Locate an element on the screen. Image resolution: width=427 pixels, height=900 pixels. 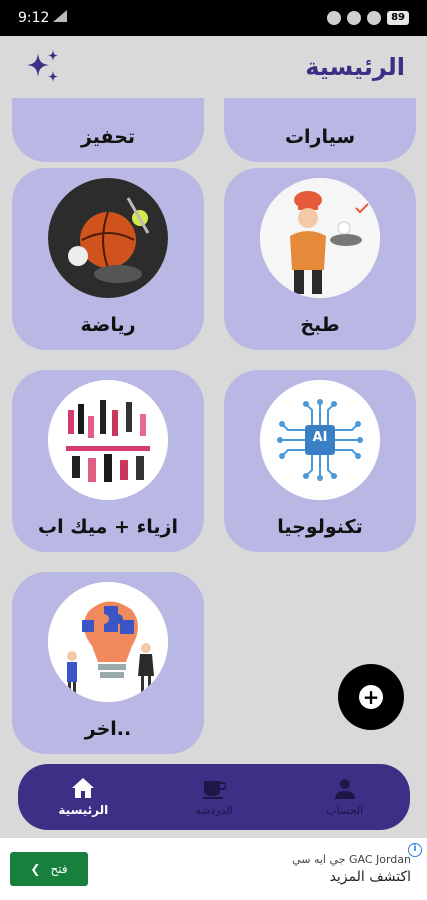
category-label: اخر.. is located at coordinates (108, 729).